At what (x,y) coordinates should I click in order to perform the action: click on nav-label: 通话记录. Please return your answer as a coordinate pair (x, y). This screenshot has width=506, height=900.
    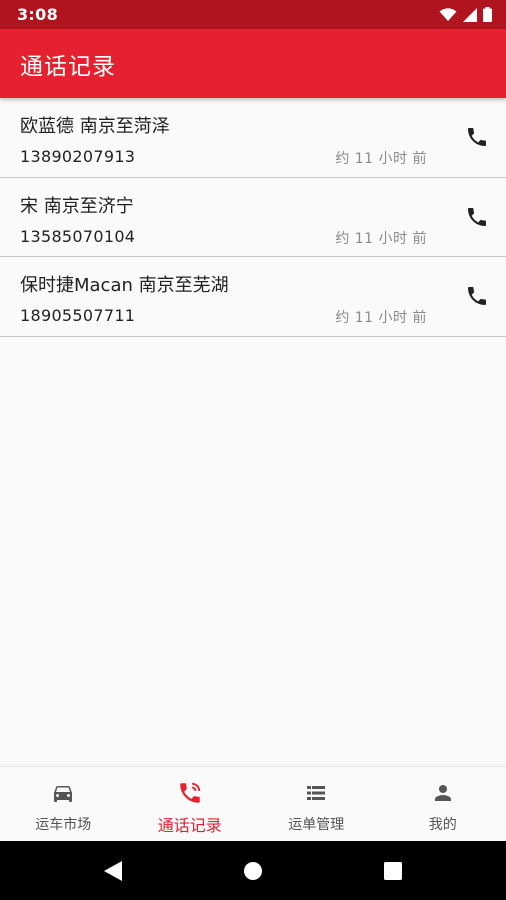
    Looking at the image, I should click on (189, 825).